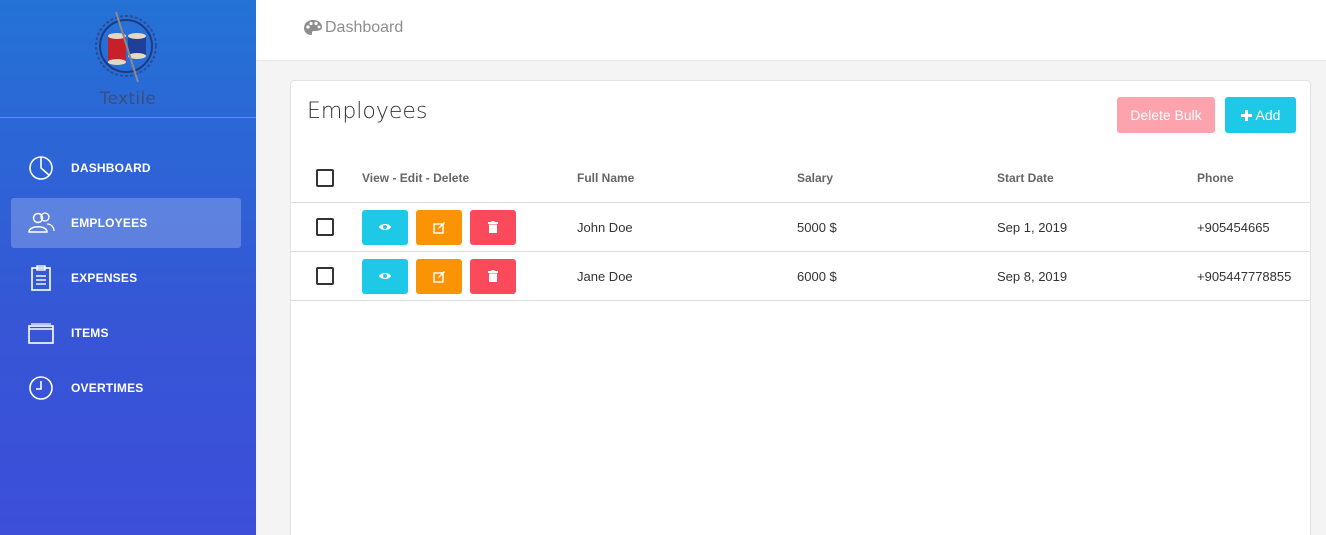  I want to click on spool-logo-icon, so click(127, 46).